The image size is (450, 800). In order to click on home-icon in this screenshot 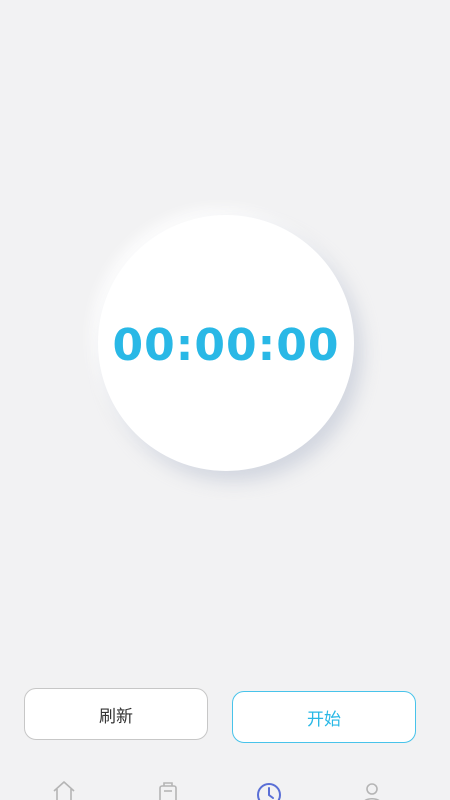, I will do `click(64, 790)`.